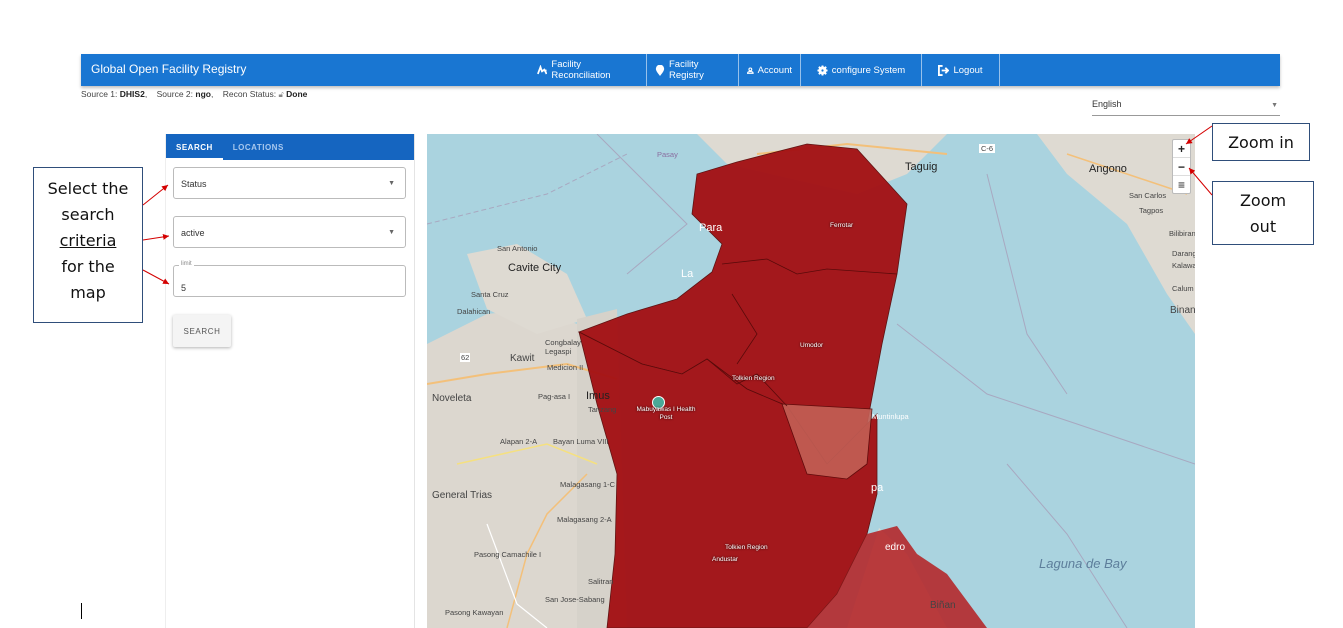 The image size is (1343, 628). Describe the element at coordinates (1263, 226) in the screenshot. I see `callout-line: out` at that location.